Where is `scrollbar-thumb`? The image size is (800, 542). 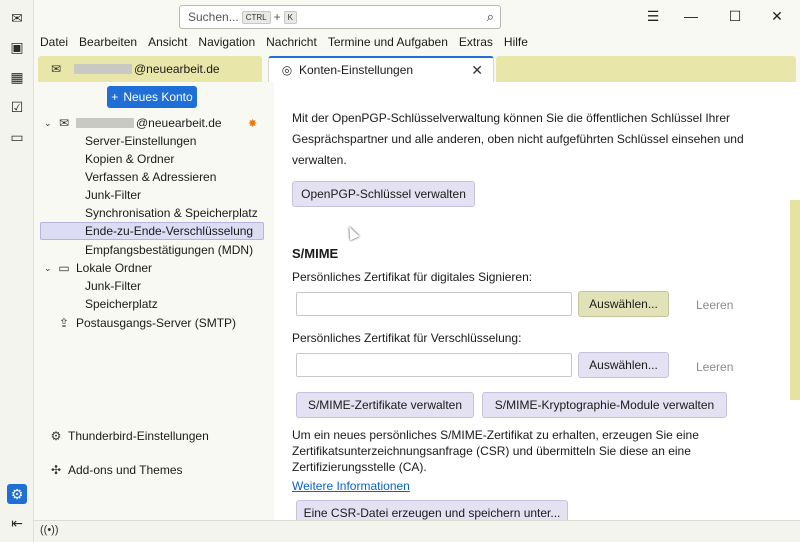 scrollbar-thumb is located at coordinates (795, 300).